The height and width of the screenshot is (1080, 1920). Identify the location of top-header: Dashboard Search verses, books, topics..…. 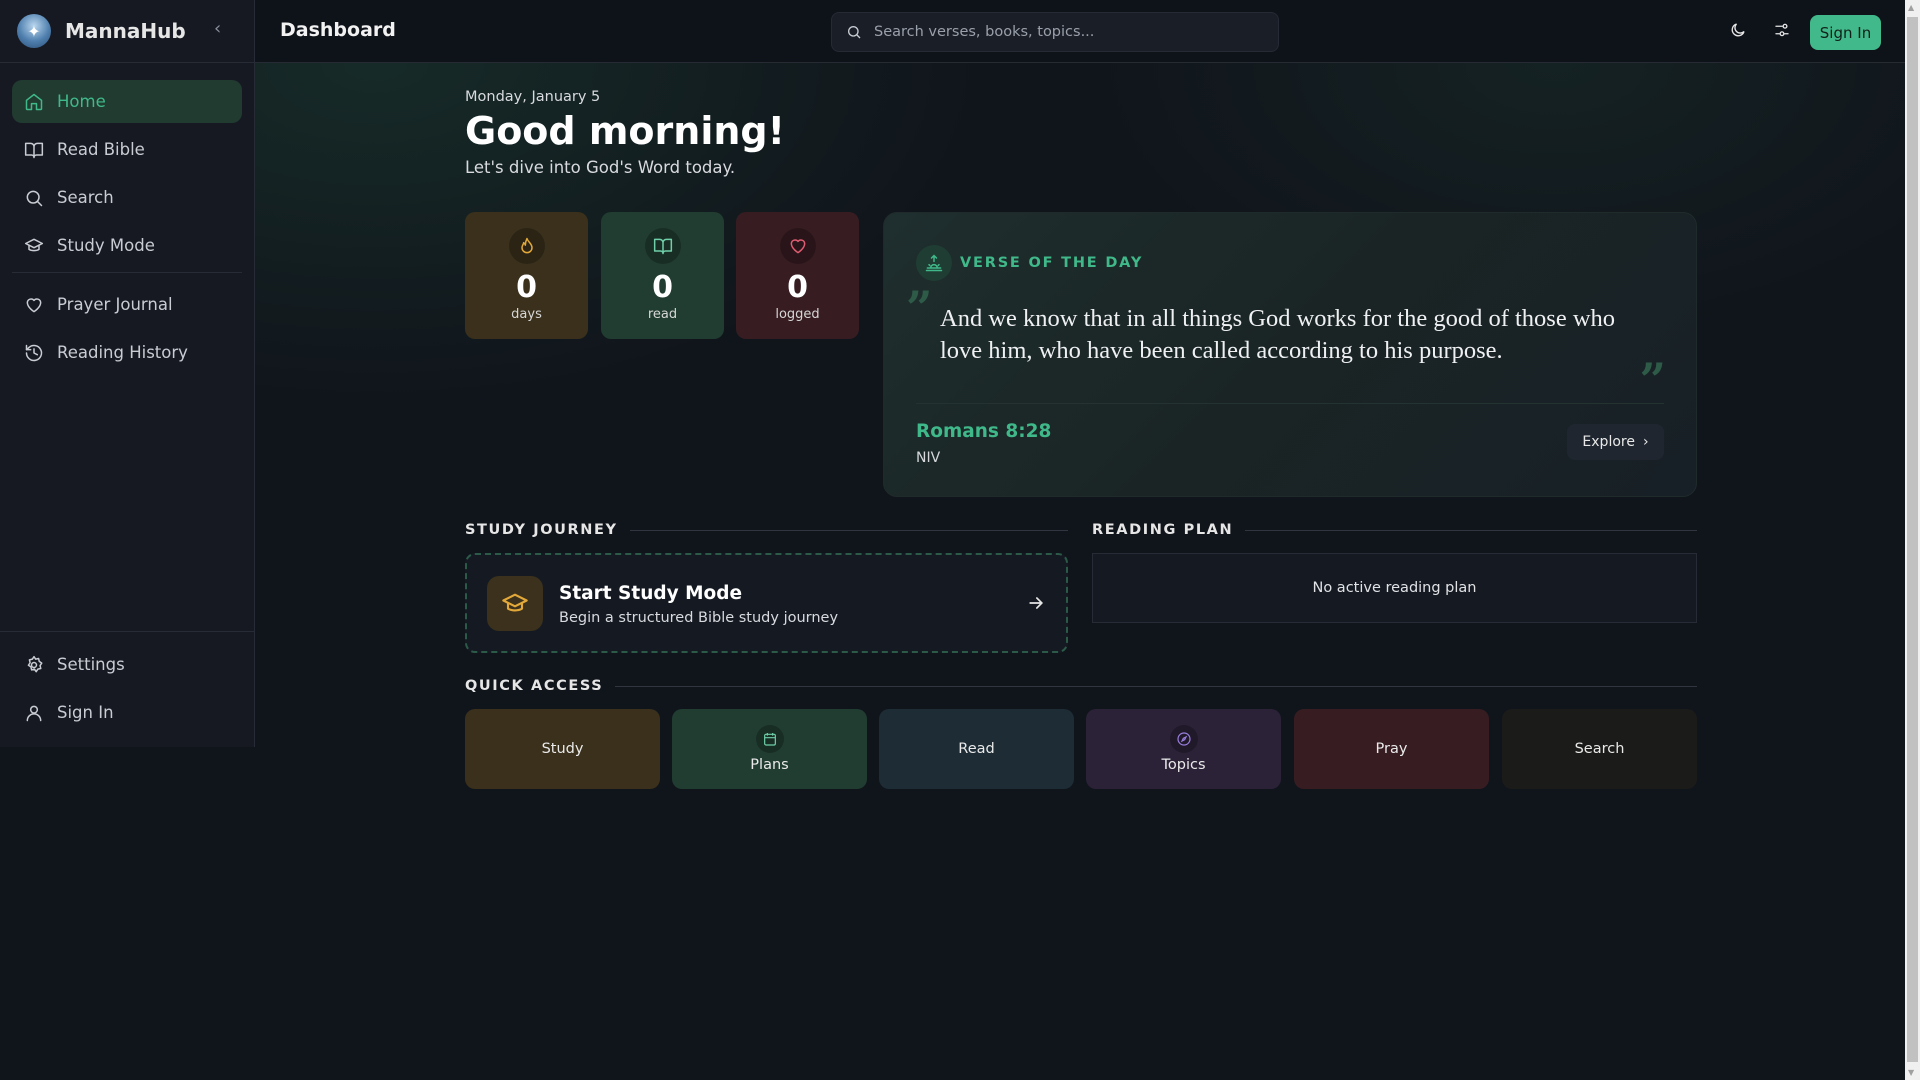
(1080, 31).